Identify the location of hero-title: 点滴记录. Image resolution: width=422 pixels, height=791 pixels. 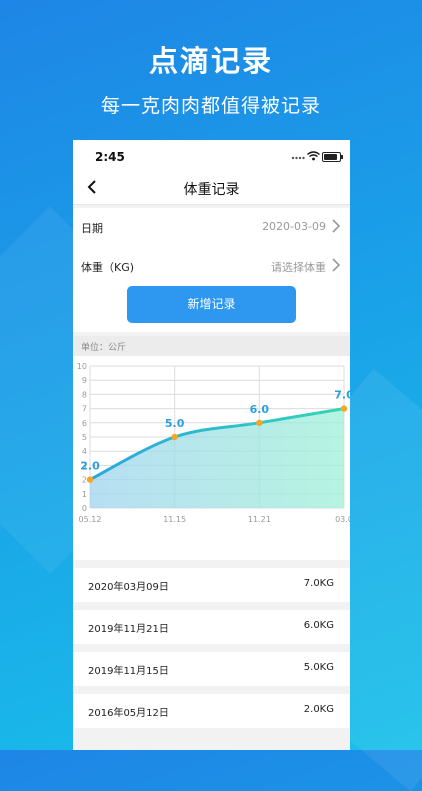
(210, 61).